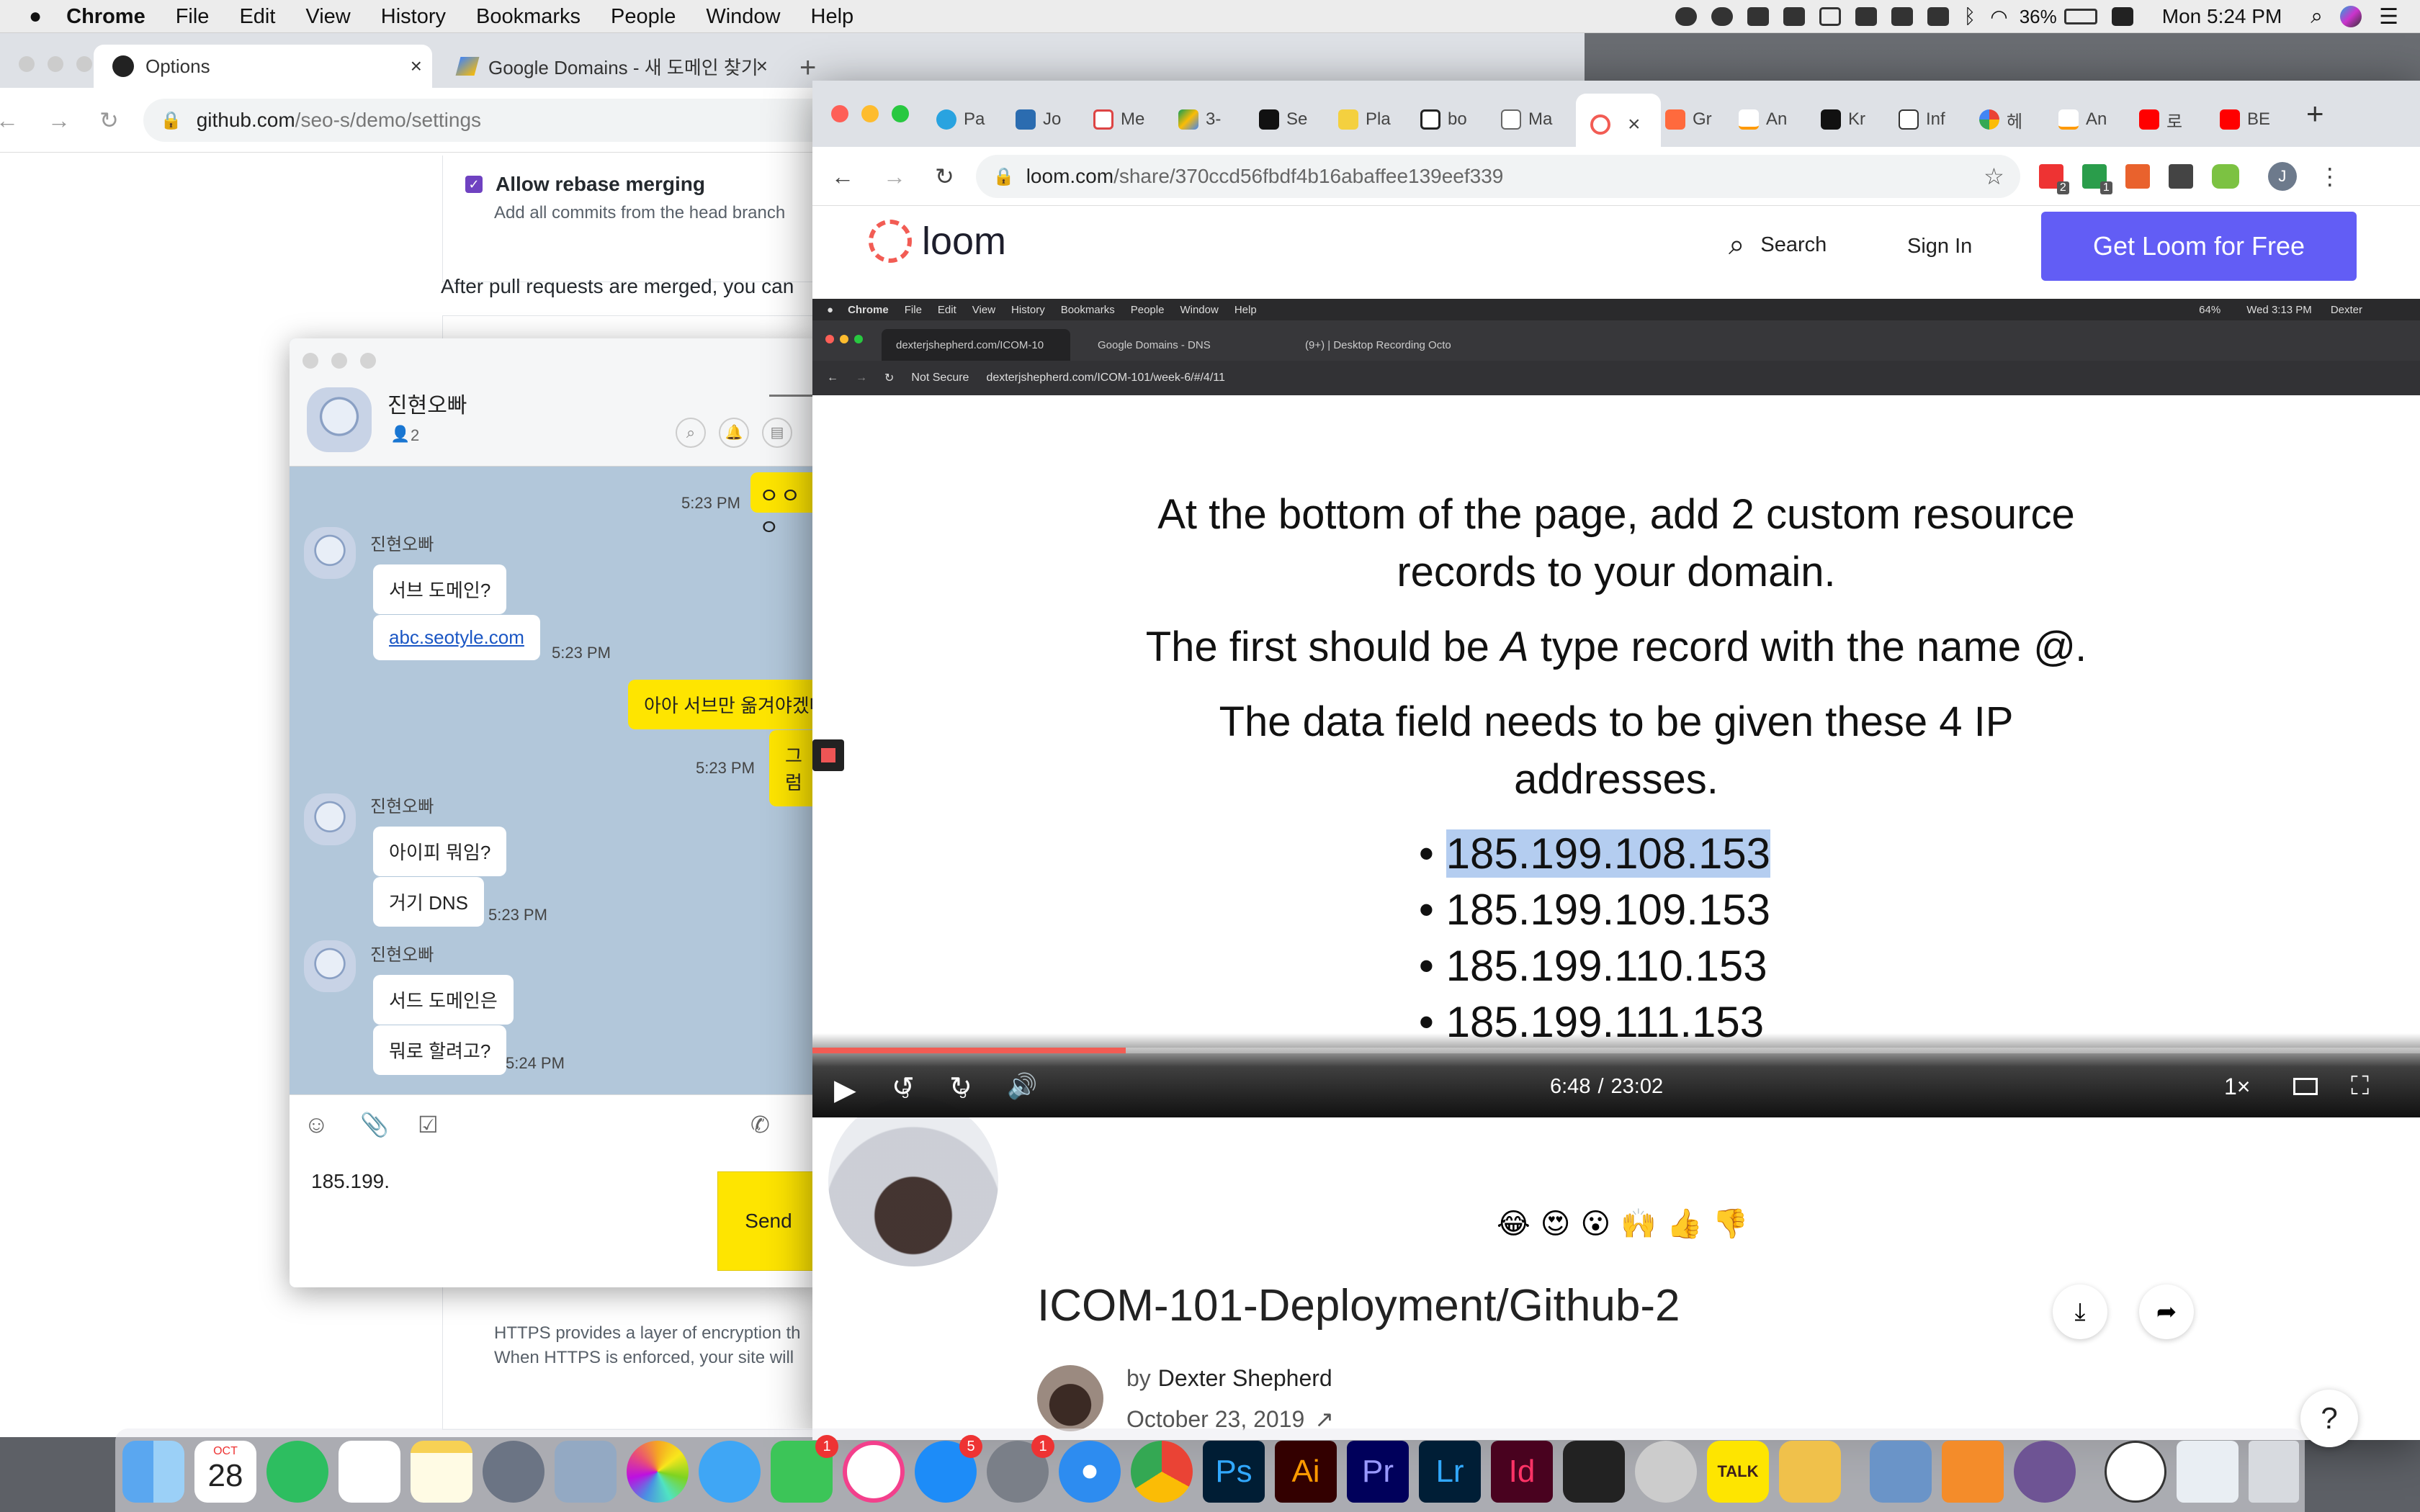  Describe the element at coordinates (960, 1087) in the screenshot. I see `skip-forward-icon: ↻ 5` at that location.